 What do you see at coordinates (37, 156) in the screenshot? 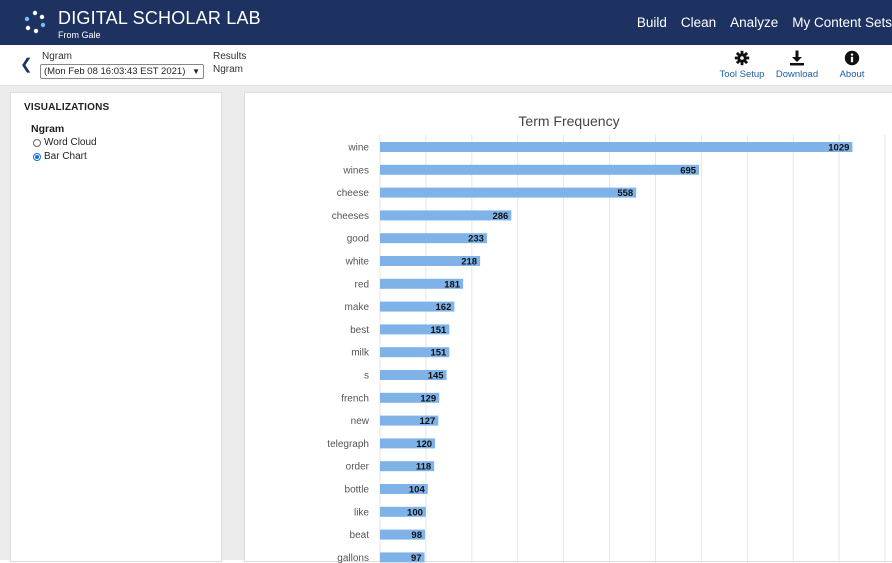
I see `radio-checked-icon` at bounding box center [37, 156].